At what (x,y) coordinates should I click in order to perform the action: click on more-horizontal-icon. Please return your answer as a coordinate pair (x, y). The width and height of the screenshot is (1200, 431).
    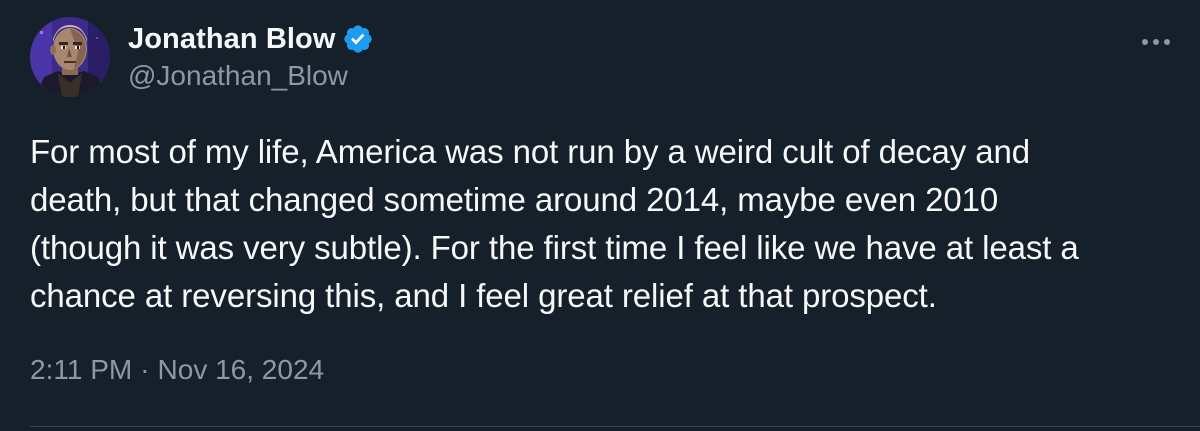
    Looking at the image, I should click on (1156, 42).